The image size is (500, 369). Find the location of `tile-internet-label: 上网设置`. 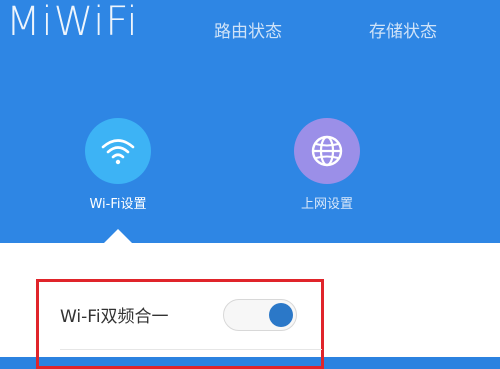

tile-internet-label: 上网设置 is located at coordinates (326, 204).